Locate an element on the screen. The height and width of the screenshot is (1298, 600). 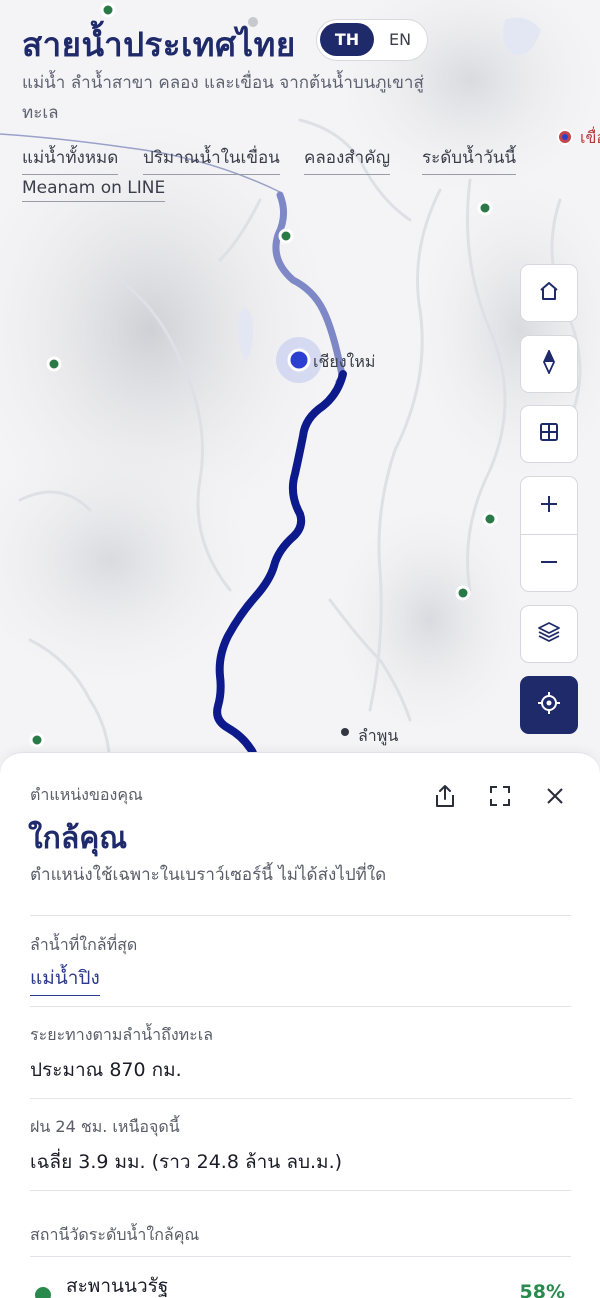
nearest-river-link: แม่น้ำปิง is located at coordinates (65, 979).